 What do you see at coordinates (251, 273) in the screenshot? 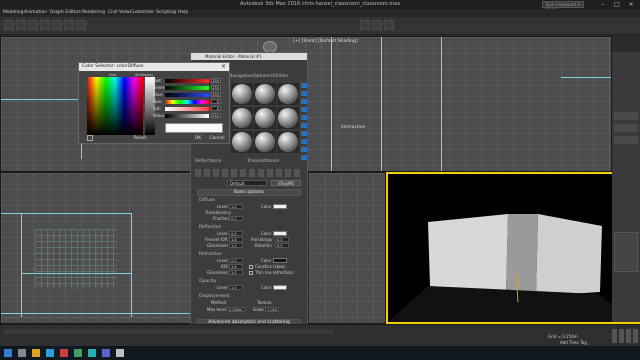
I see `thin-checkbox` at bounding box center [251, 273].